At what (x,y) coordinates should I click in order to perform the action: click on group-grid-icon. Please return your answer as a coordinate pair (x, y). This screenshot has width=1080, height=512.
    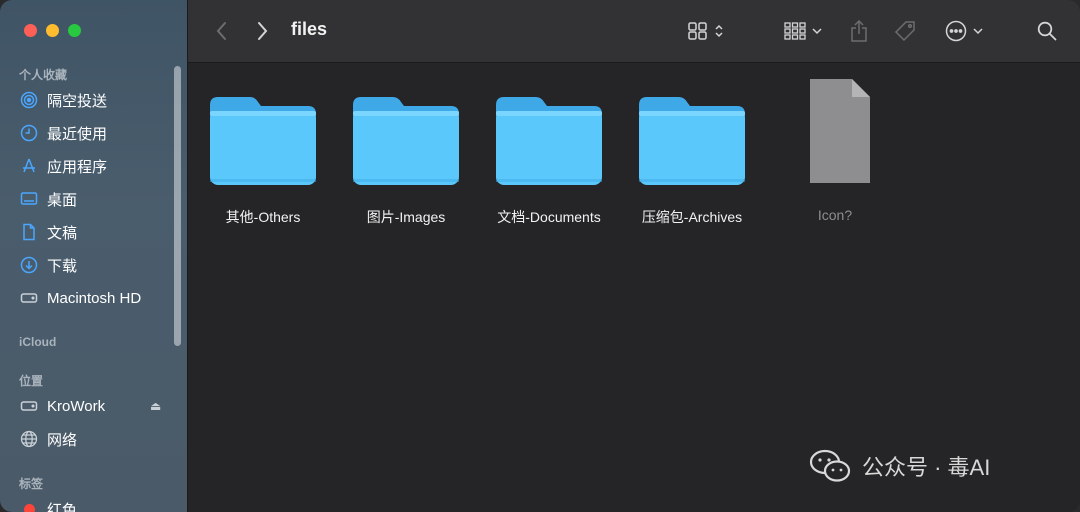
    Looking at the image, I should click on (795, 31).